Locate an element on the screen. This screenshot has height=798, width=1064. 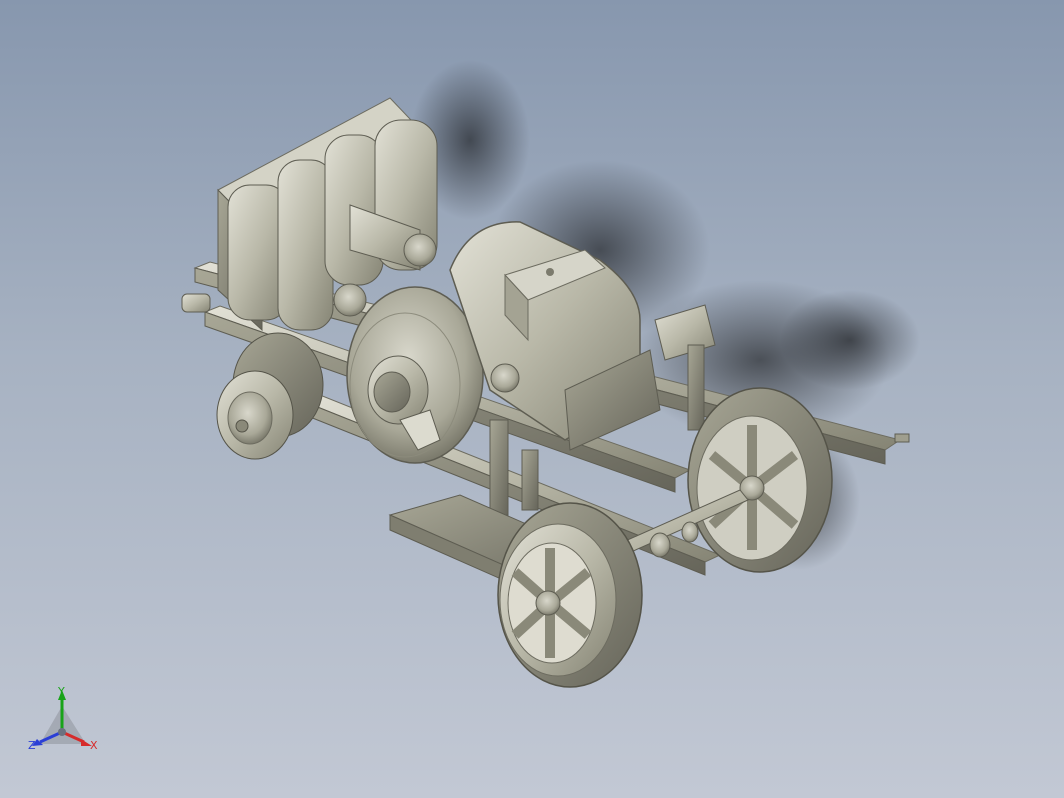
rear-large-wheel is located at coordinates (760, 480).